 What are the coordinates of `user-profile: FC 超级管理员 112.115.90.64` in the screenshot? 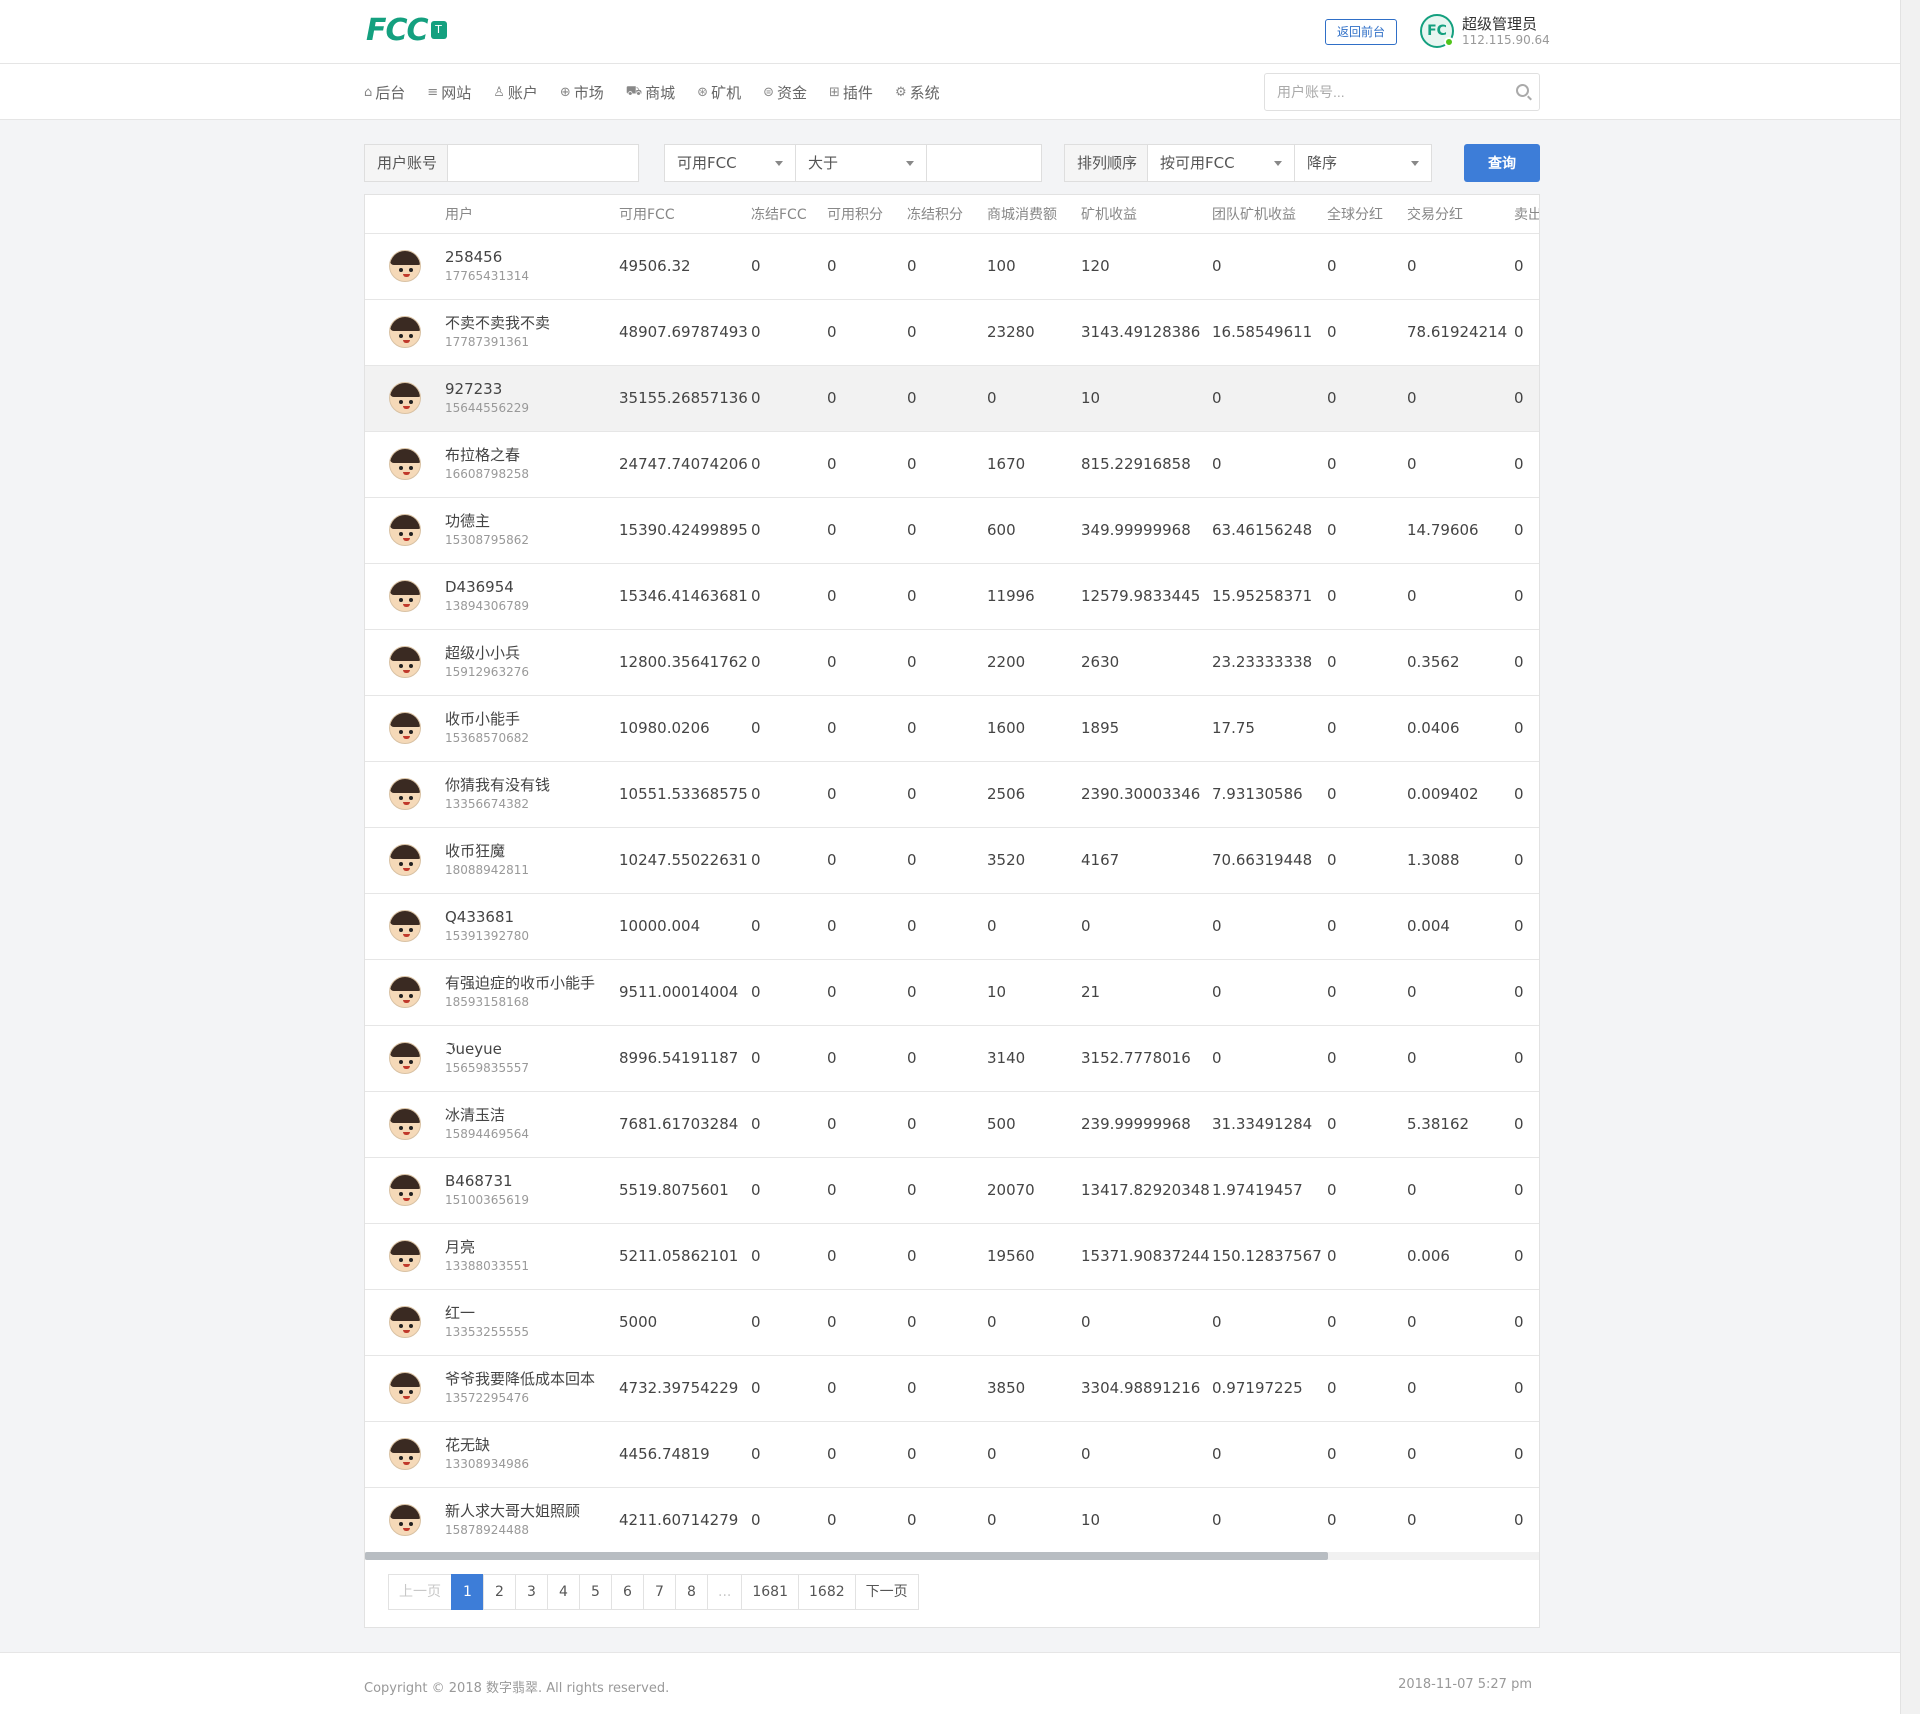 It's located at (1485, 31).